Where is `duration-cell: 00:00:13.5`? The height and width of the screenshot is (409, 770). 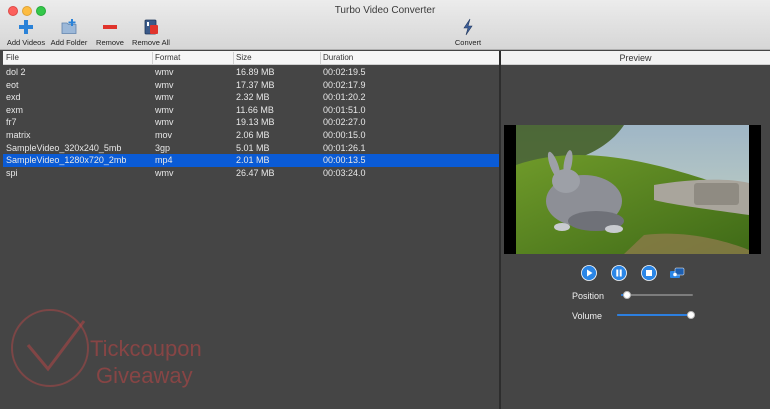 duration-cell: 00:00:13.5 is located at coordinates (344, 160).